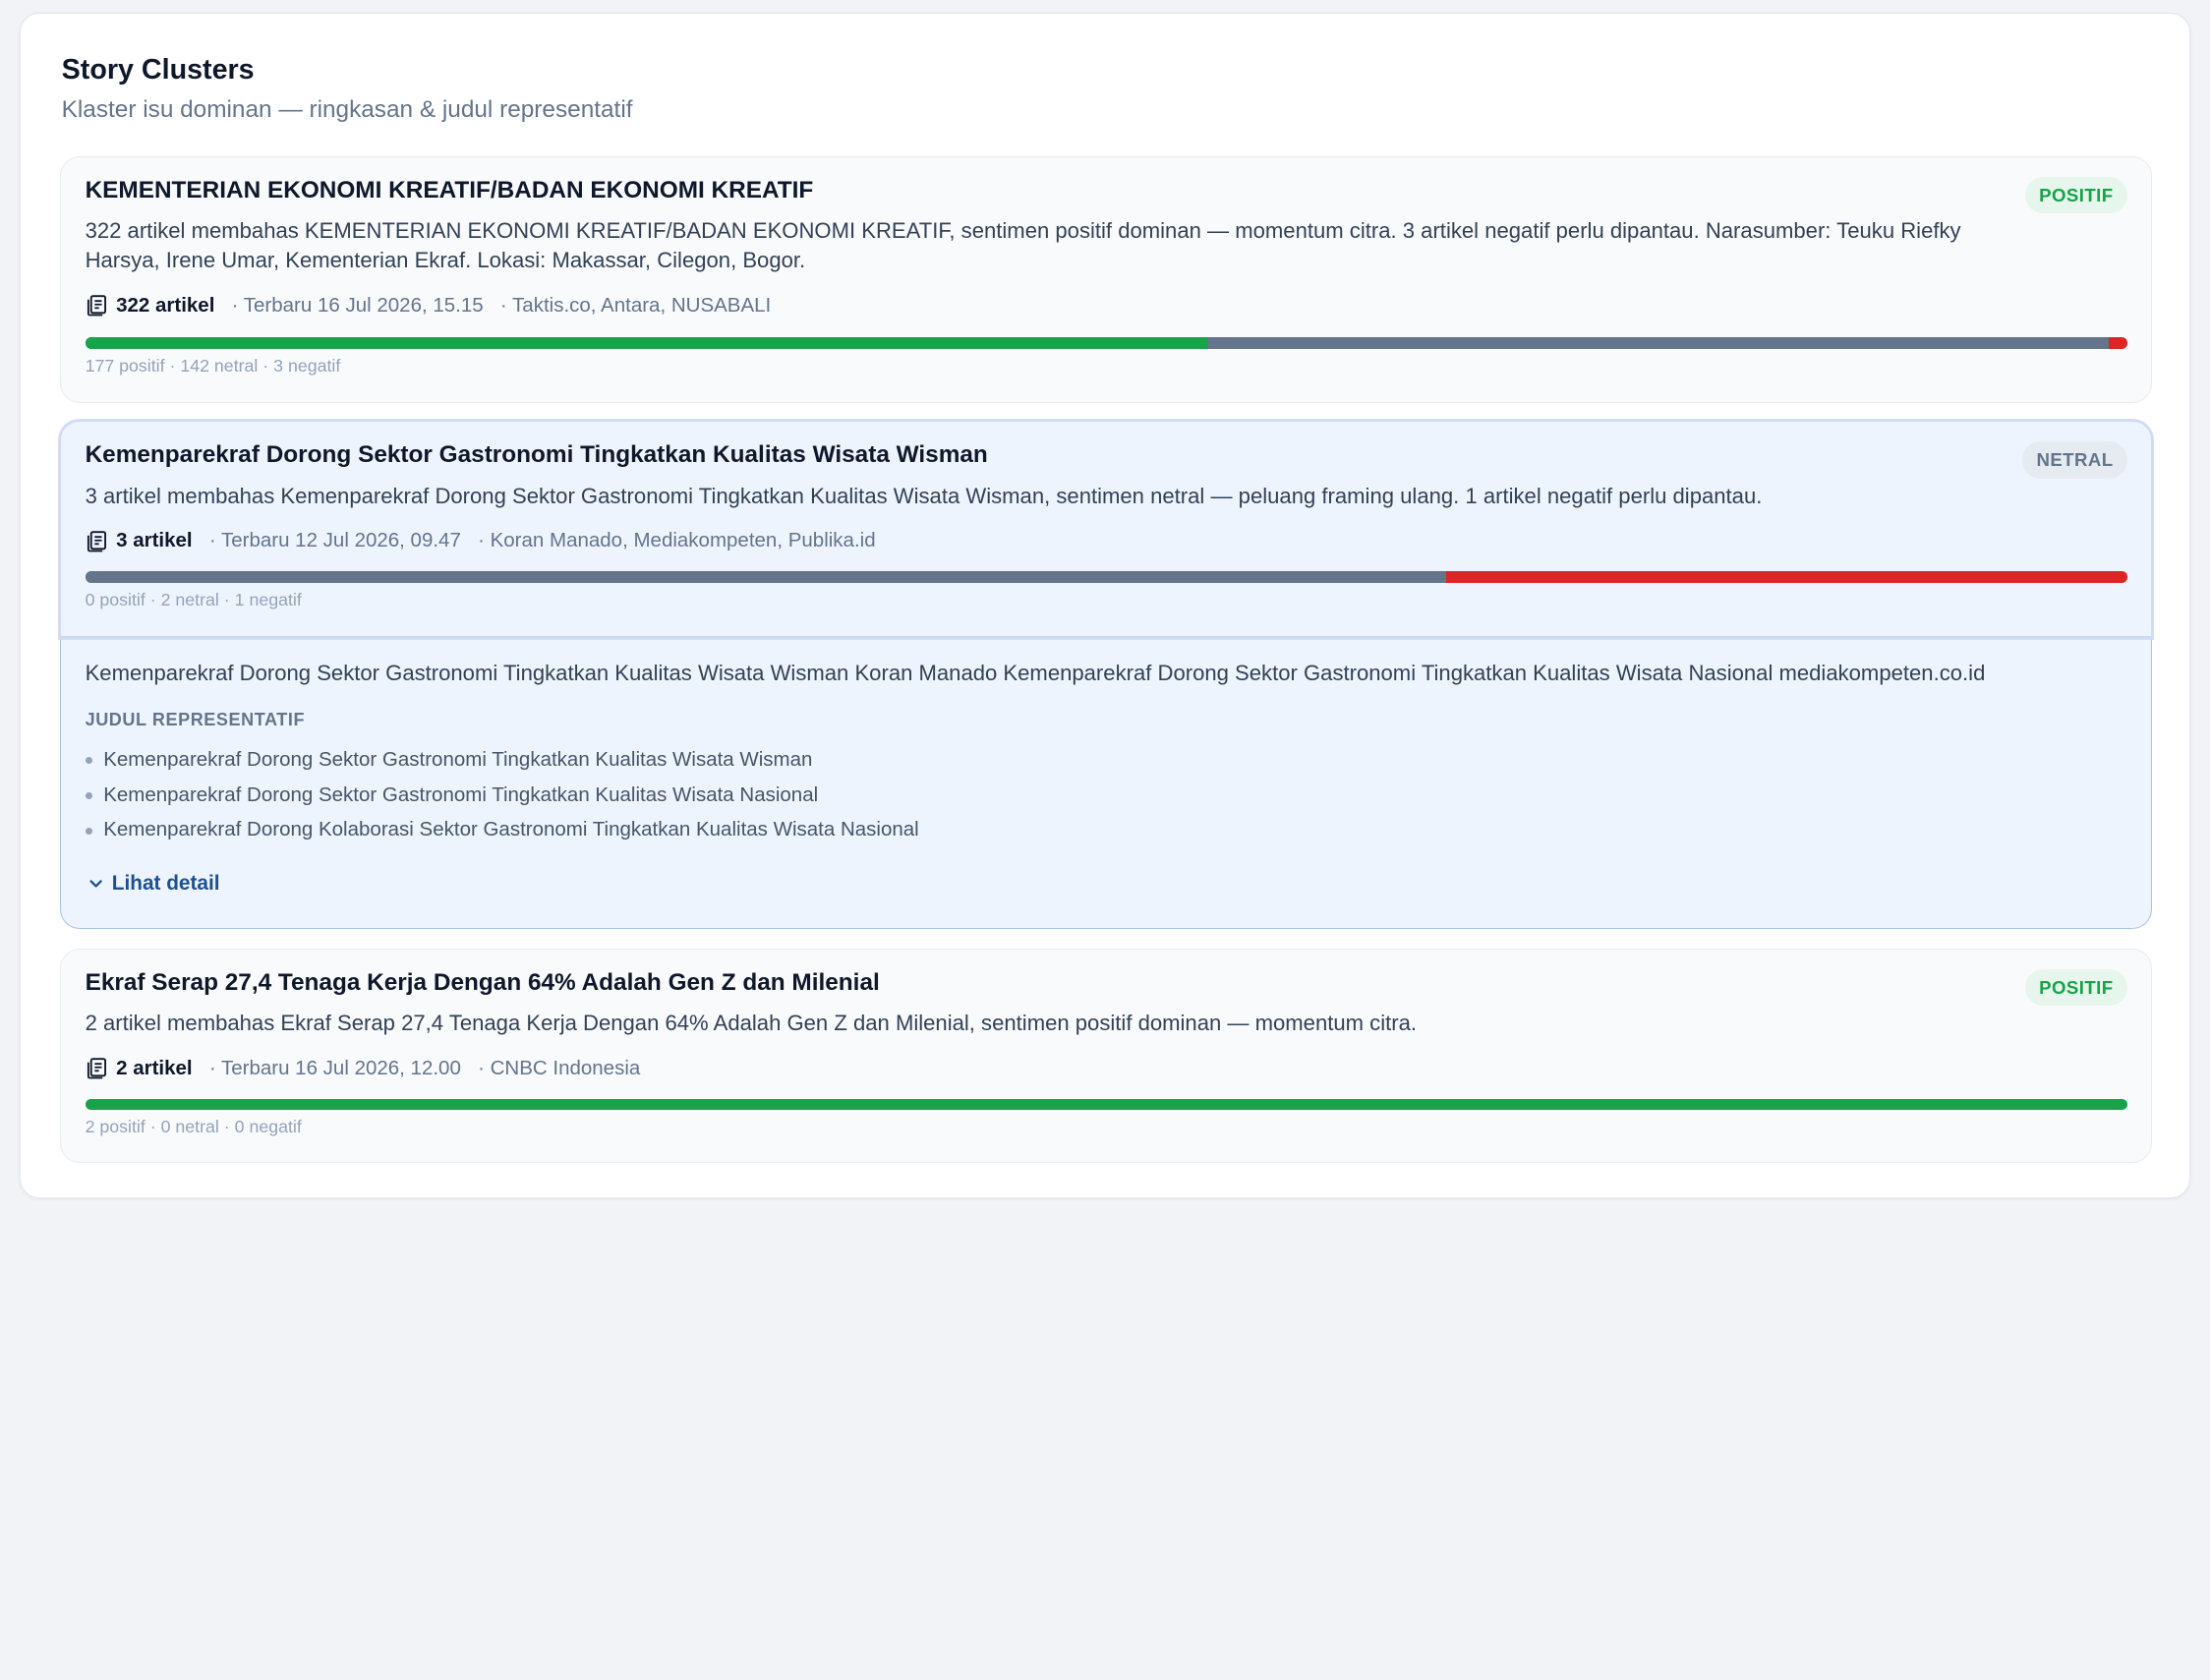 The image size is (2210, 1680). Describe the element at coordinates (193, 1127) in the screenshot. I see `sentiment-caption: 2 positif · 0 netral · 0 negatif` at that location.